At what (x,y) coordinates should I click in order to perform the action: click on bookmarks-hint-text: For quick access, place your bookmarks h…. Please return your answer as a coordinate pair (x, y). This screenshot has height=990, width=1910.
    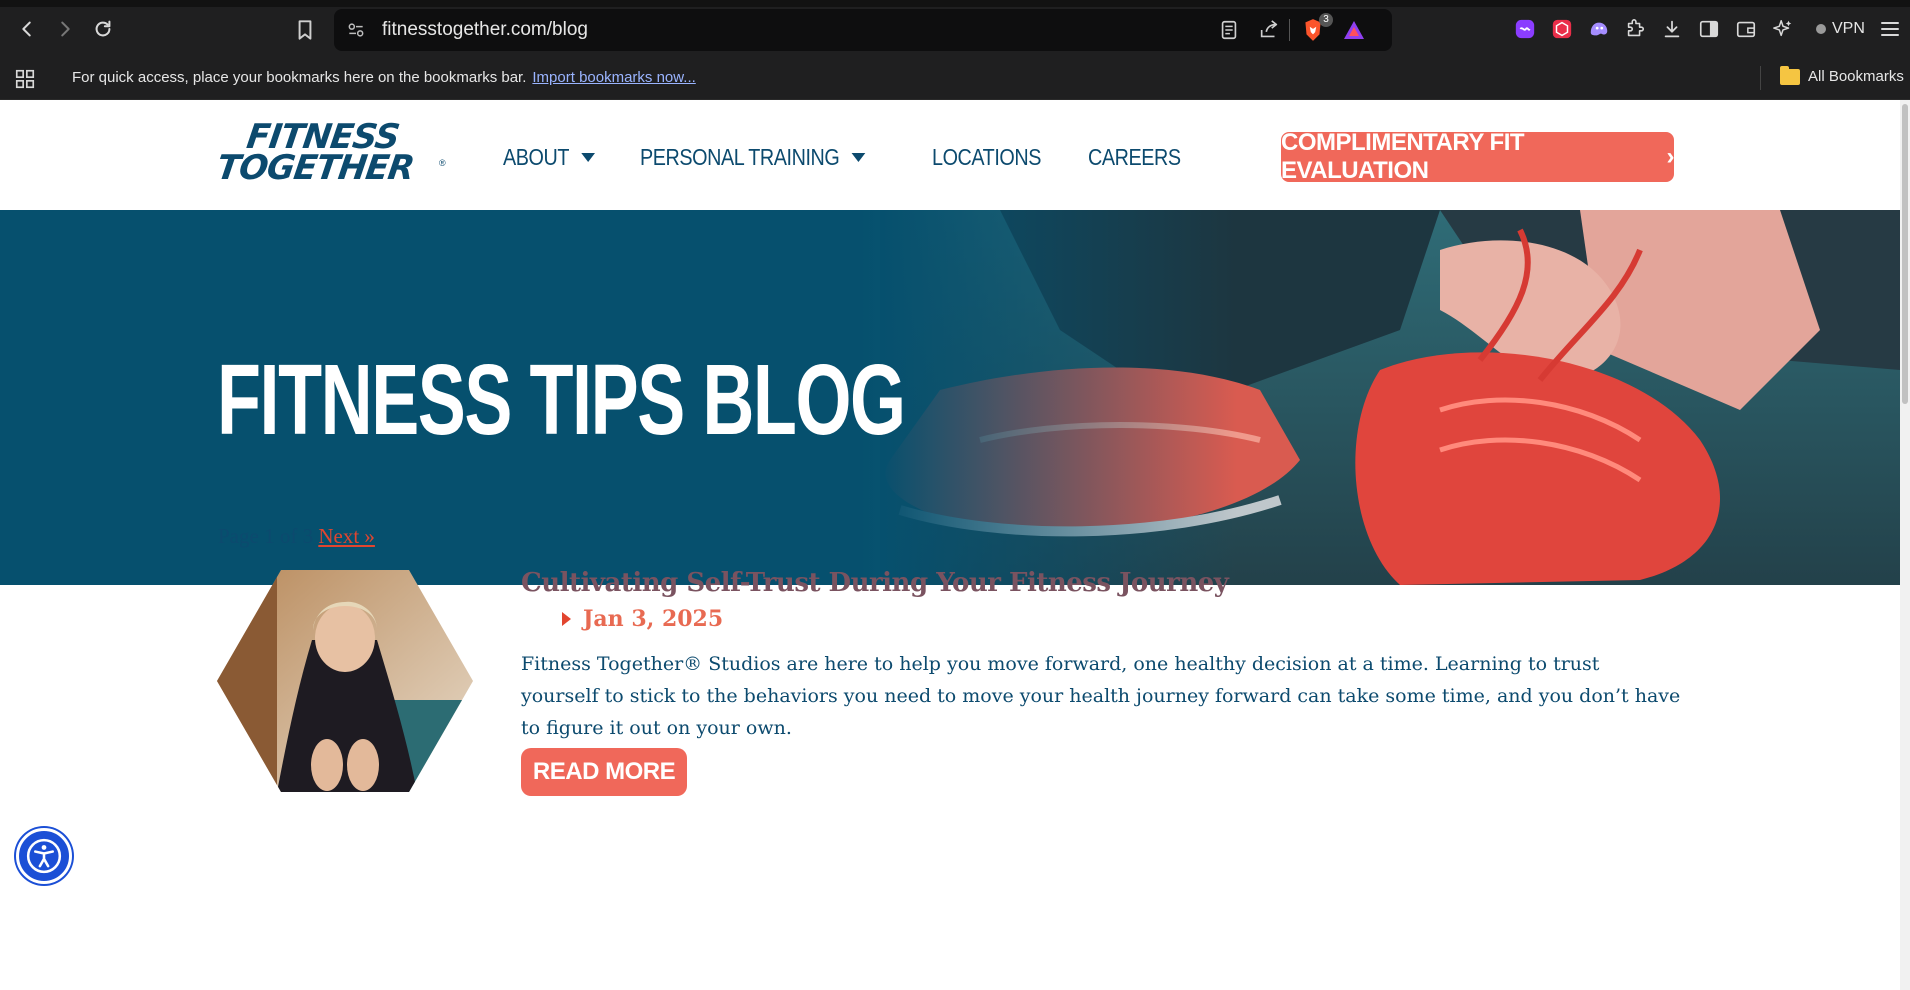
    Looking at the image, I should click on (299, 77).